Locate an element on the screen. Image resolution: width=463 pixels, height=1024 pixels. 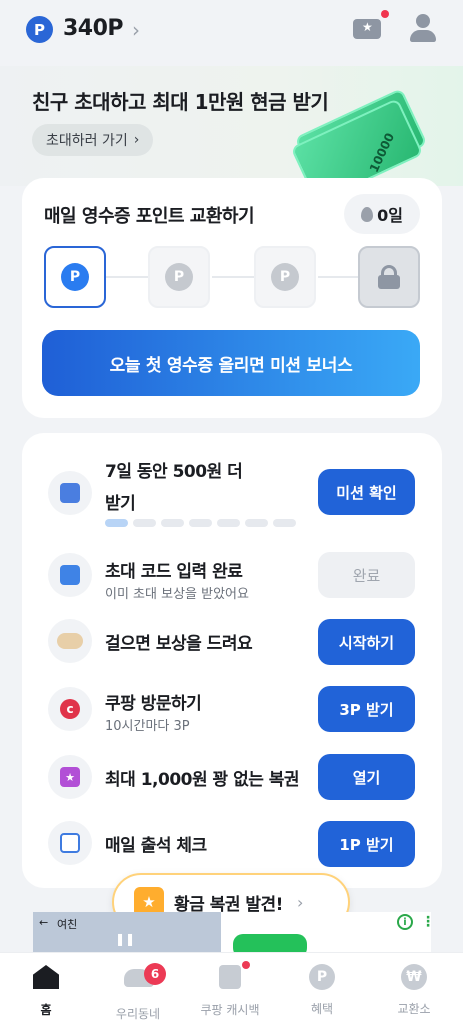
nav-cashback: 쿠팡 캐시백 is located at coordinates (230, 989).